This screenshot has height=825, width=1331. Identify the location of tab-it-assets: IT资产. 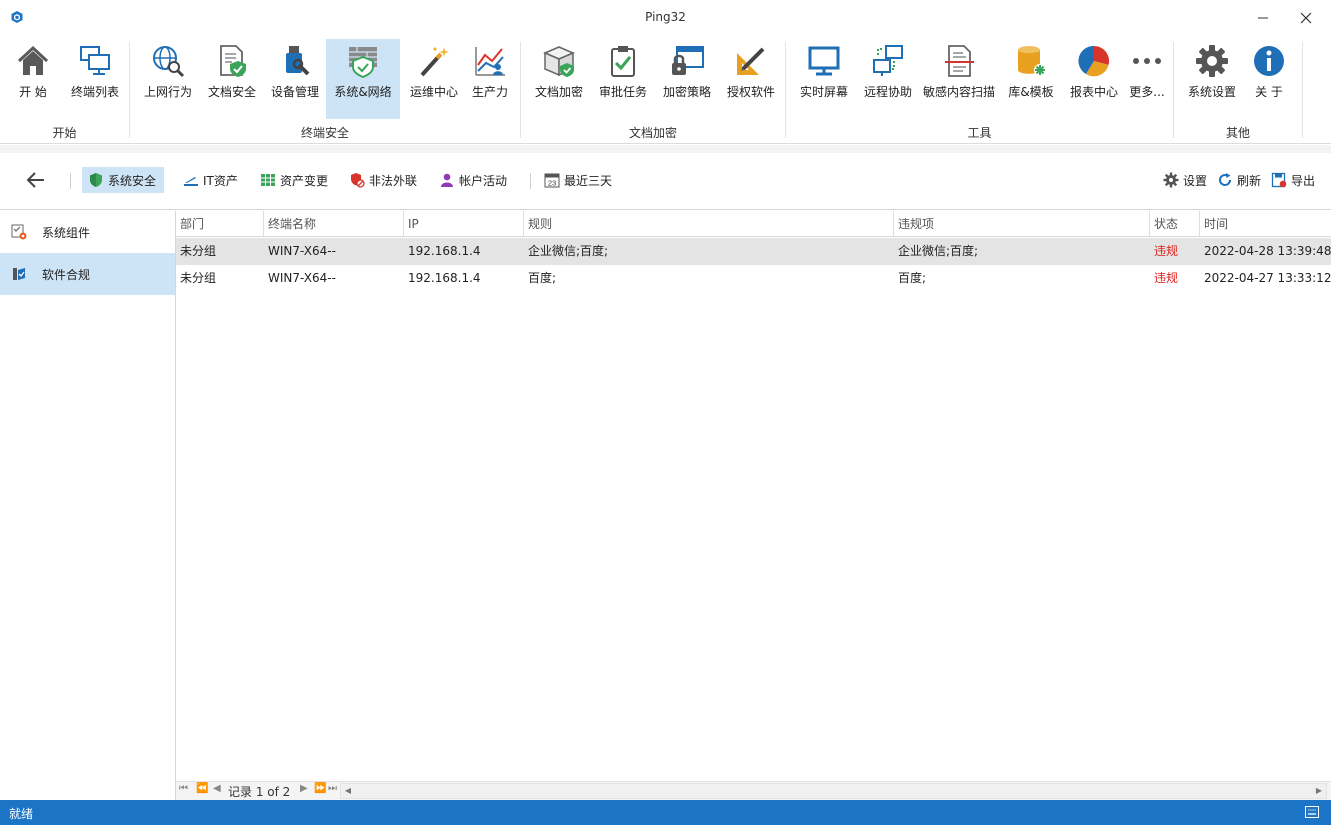
(211, 180).